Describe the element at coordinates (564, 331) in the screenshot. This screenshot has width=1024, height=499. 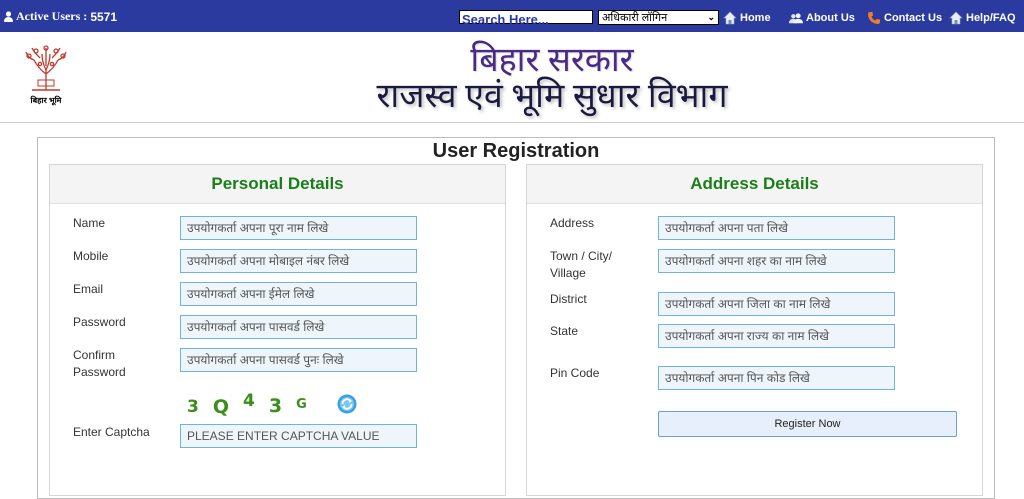
I see `state-label: State` at that location.